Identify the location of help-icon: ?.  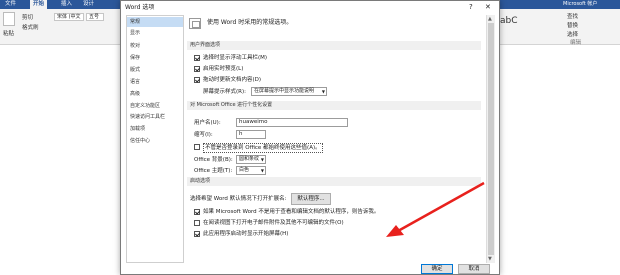
(471, 7).